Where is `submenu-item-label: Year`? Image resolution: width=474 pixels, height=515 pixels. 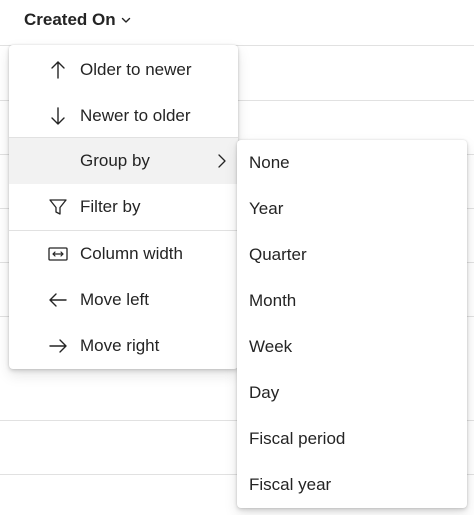 submenu-item-label: Year is located at coordinates (266, 208).